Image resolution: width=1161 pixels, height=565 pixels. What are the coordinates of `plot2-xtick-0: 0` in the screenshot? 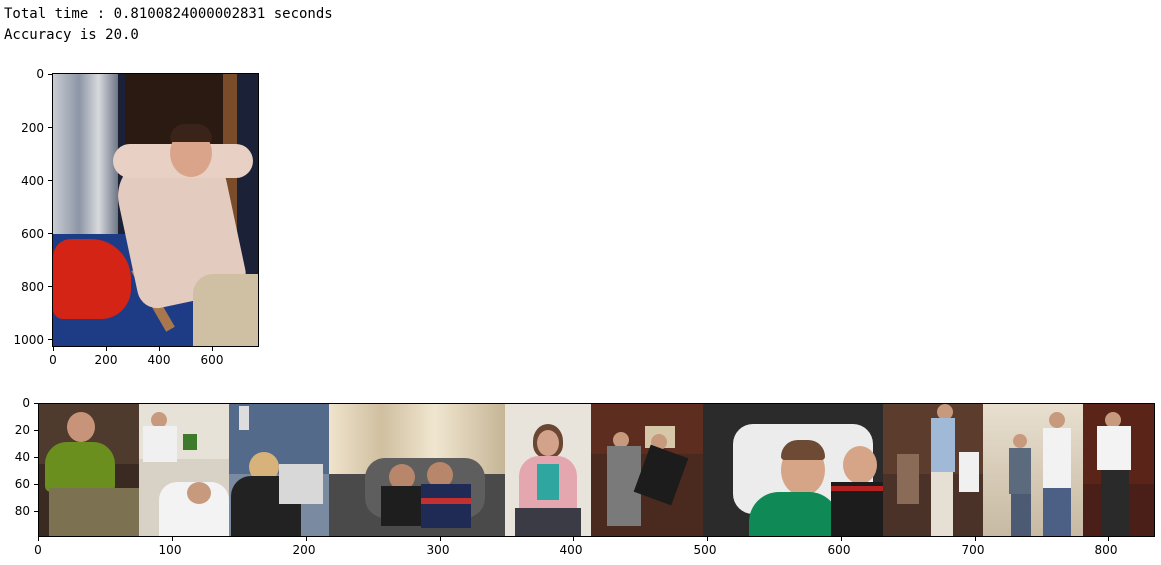 It's located at (38, 550).